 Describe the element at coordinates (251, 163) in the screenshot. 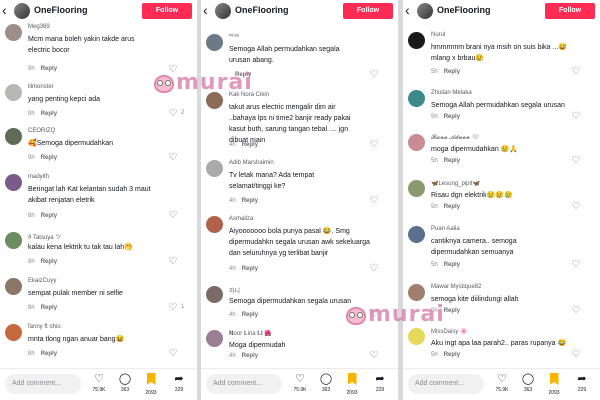

I see `comment-username: Adib Marshaimin` at that location.